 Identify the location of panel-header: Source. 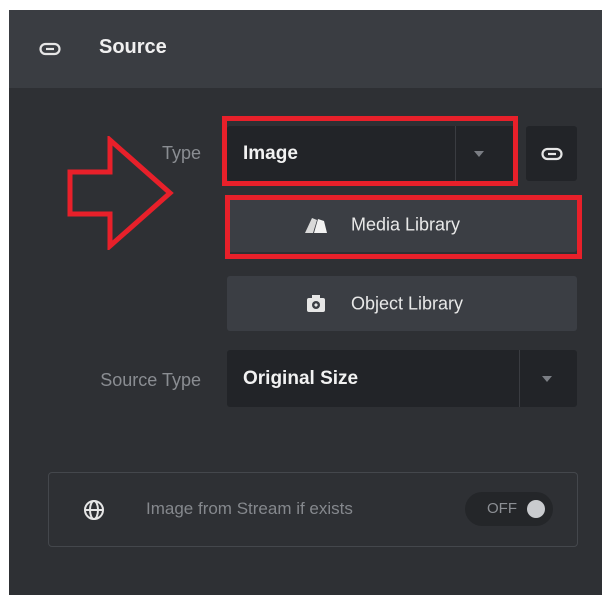
(305, 49).